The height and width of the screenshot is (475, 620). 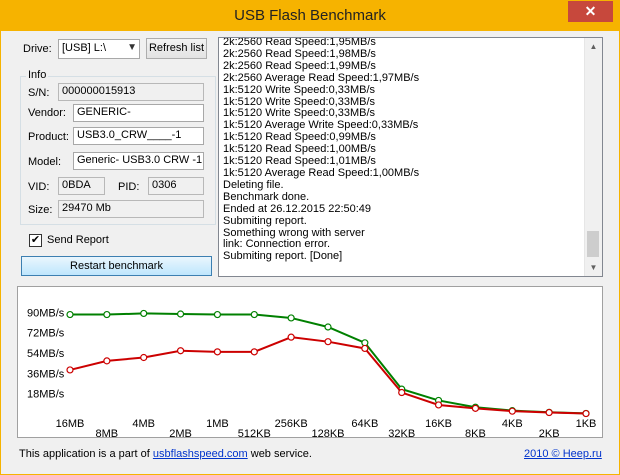 What do you see at coordinates (107, 432) in the screenshot?
I see `x-tick-label: 8MB` at bounding box center [107, 432].